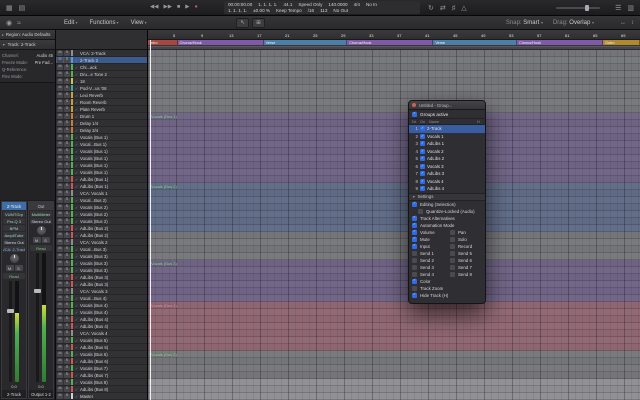 Image resolution: width=640 pixels, height=400 pixels. I want to click on track-row: M S ✓ Room Reverb, so click(101, 102).